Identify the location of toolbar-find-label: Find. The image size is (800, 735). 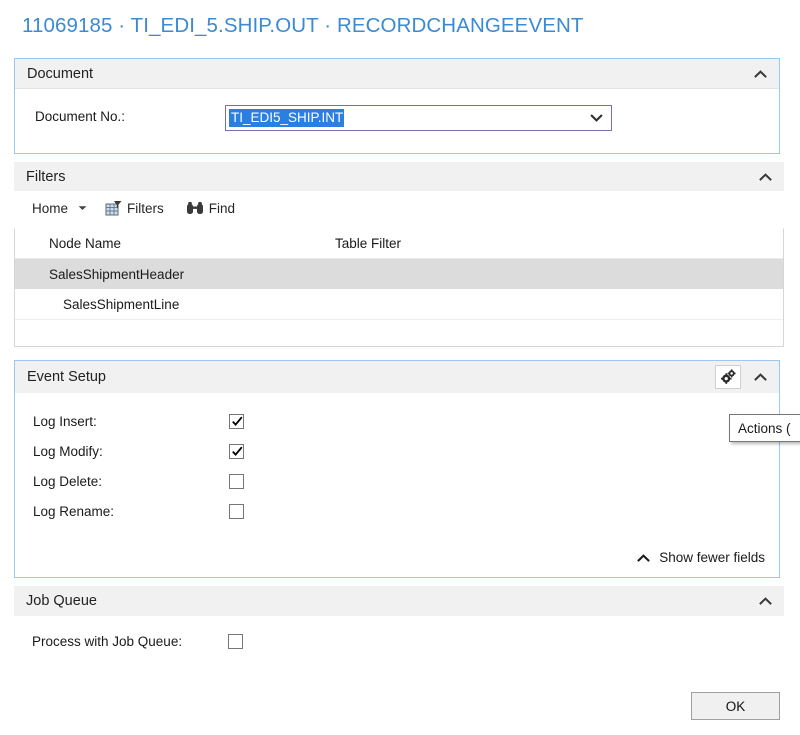
(222, 208).